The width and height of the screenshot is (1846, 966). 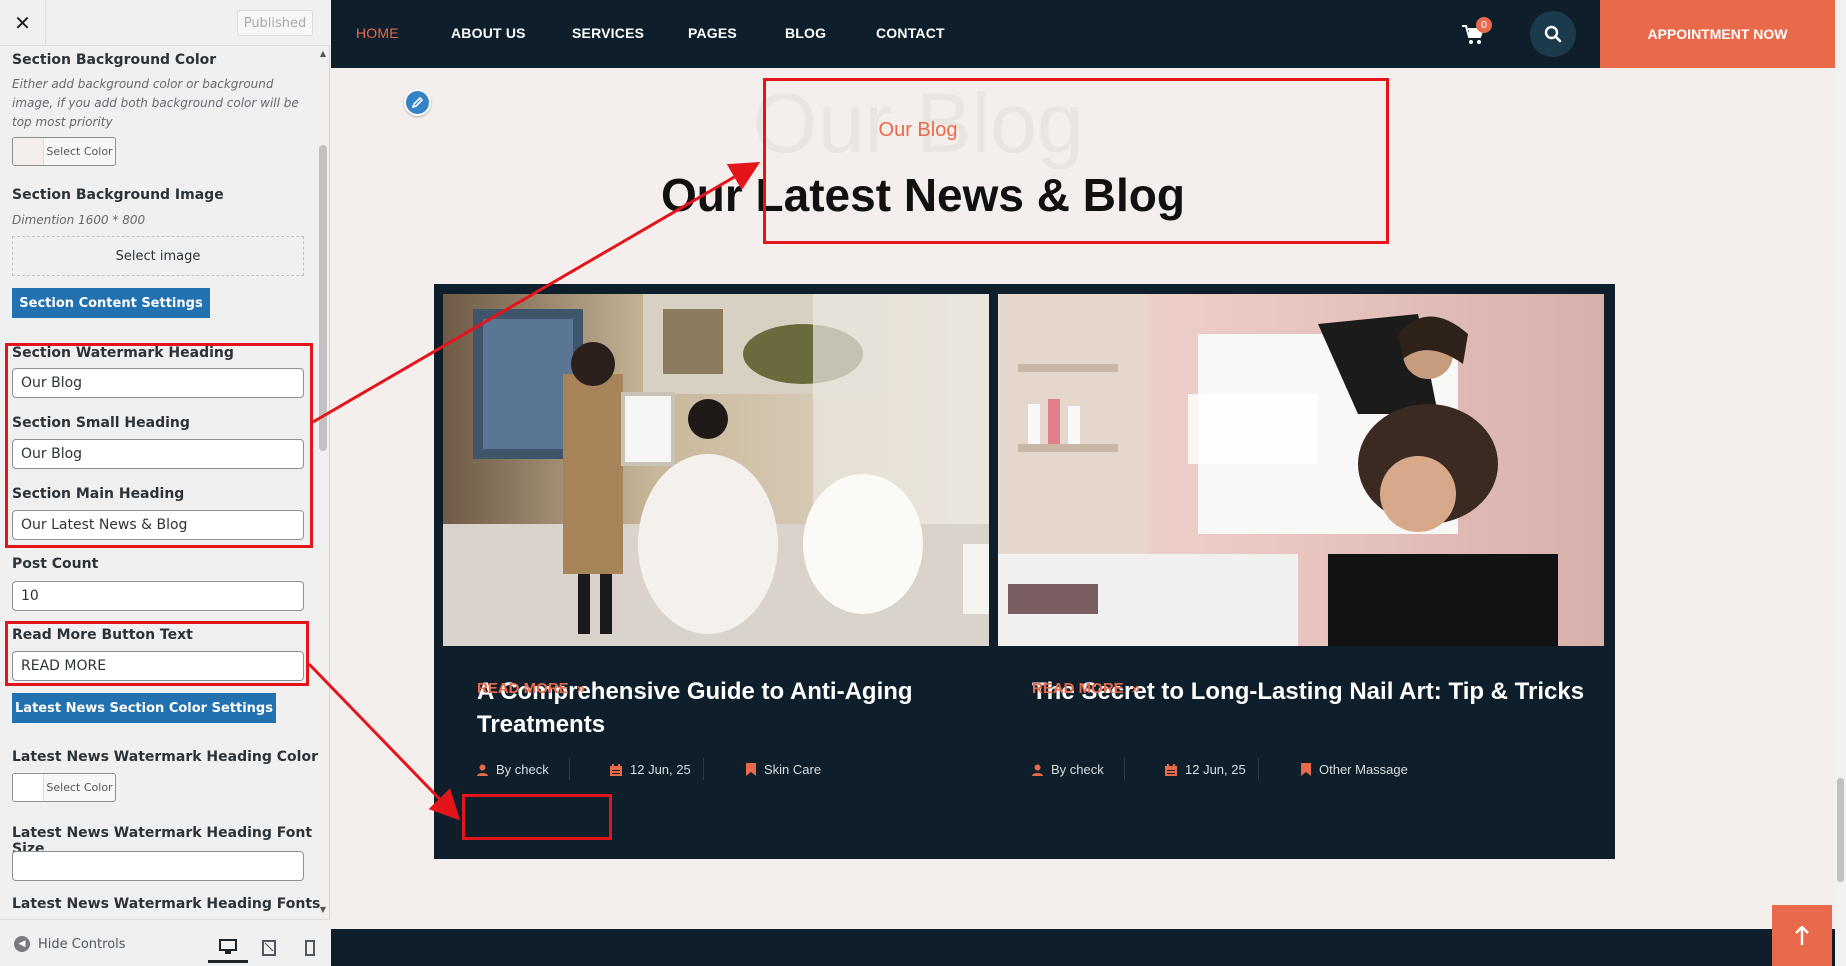 I want to click on arrow-up-icon, so click(x=1802, y=935).